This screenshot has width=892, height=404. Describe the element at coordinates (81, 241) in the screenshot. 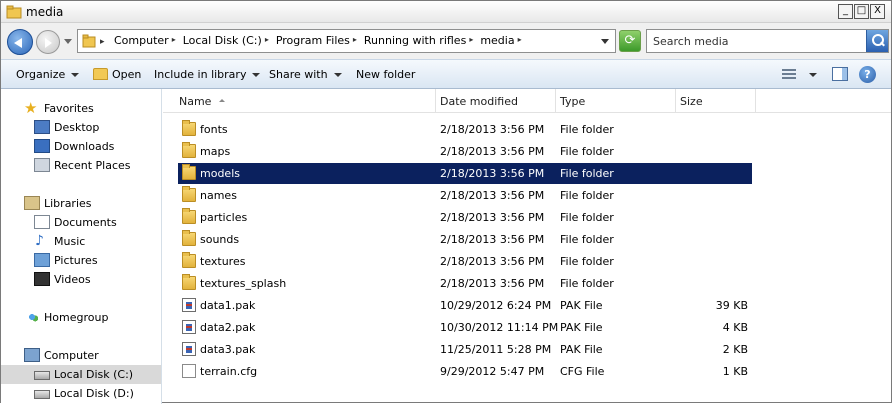

I see `nav-music: ♪ Music` at that location.